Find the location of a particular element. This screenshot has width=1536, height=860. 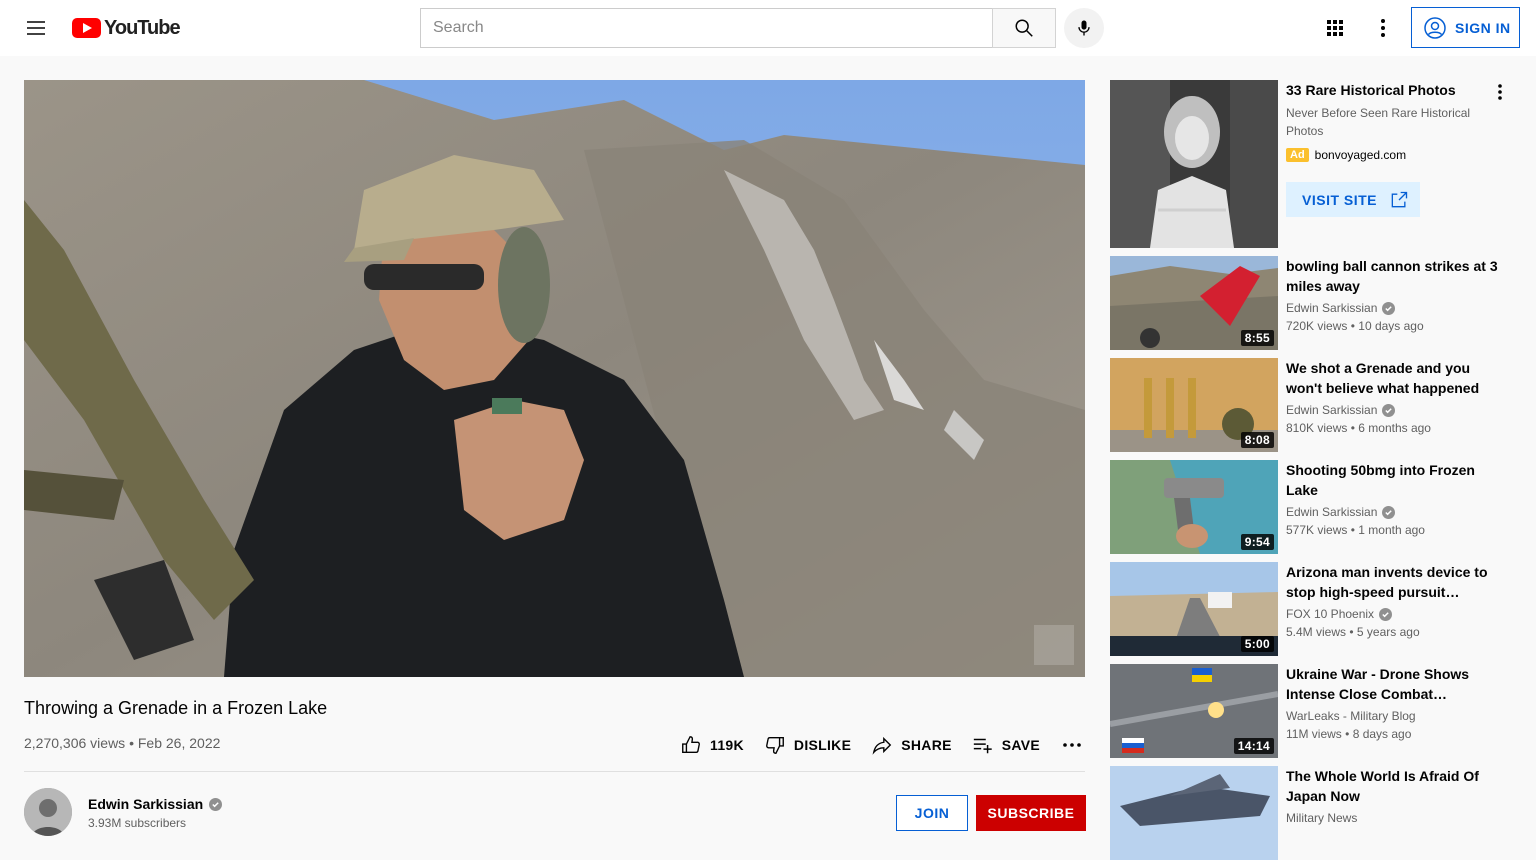

join-button: JOIN is located at coordinates (932, 813).